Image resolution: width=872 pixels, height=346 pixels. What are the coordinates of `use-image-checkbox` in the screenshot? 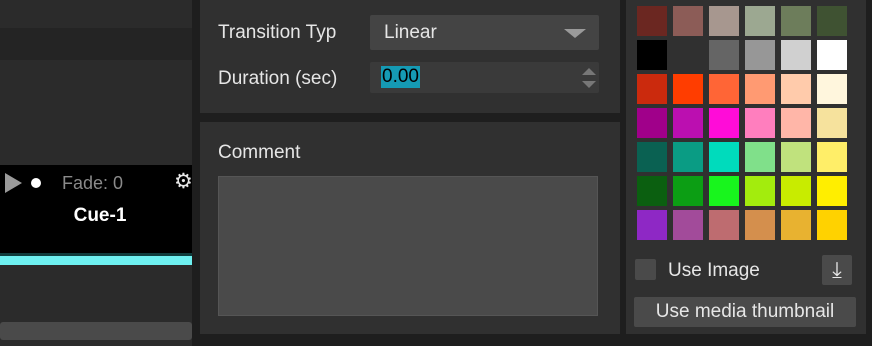 It's located at (645, 269).